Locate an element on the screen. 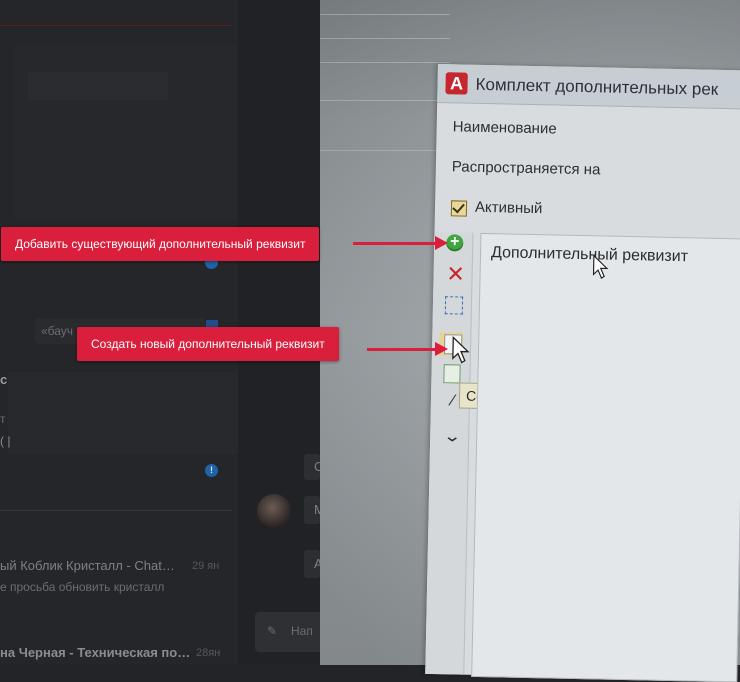  add-icon: + is located at coordinates (455, 242).